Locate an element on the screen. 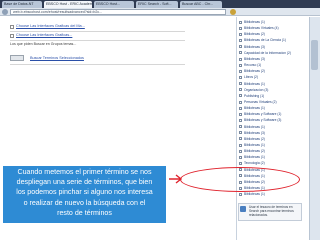 The height and width of the screenshot is (240, 320). term-label: Personas Virtuales (2) is located at coordinates (260, 102).